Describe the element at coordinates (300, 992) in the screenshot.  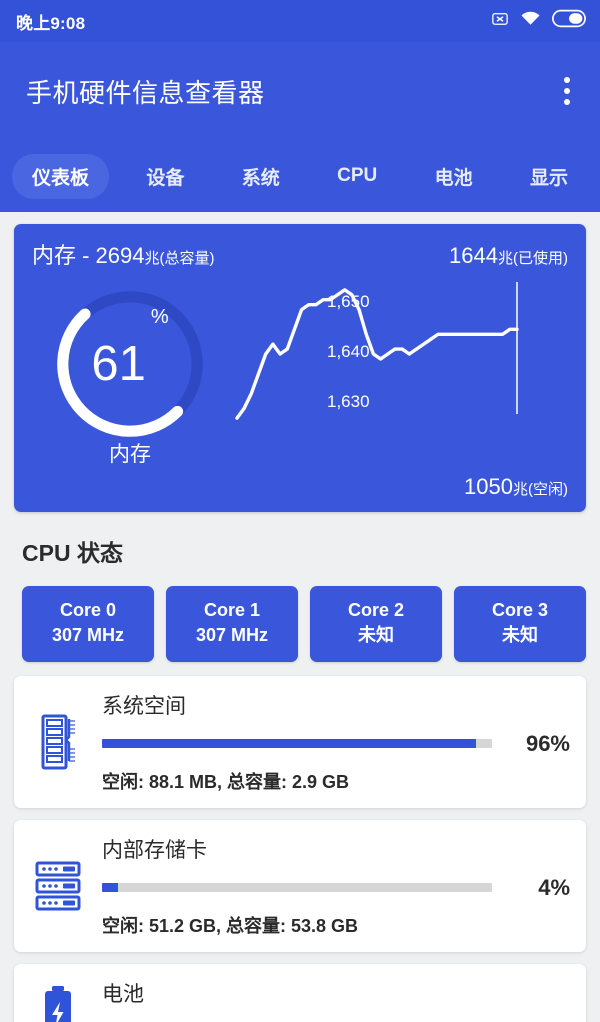
I see `storage-row-battery: 电池 60%` at that location.